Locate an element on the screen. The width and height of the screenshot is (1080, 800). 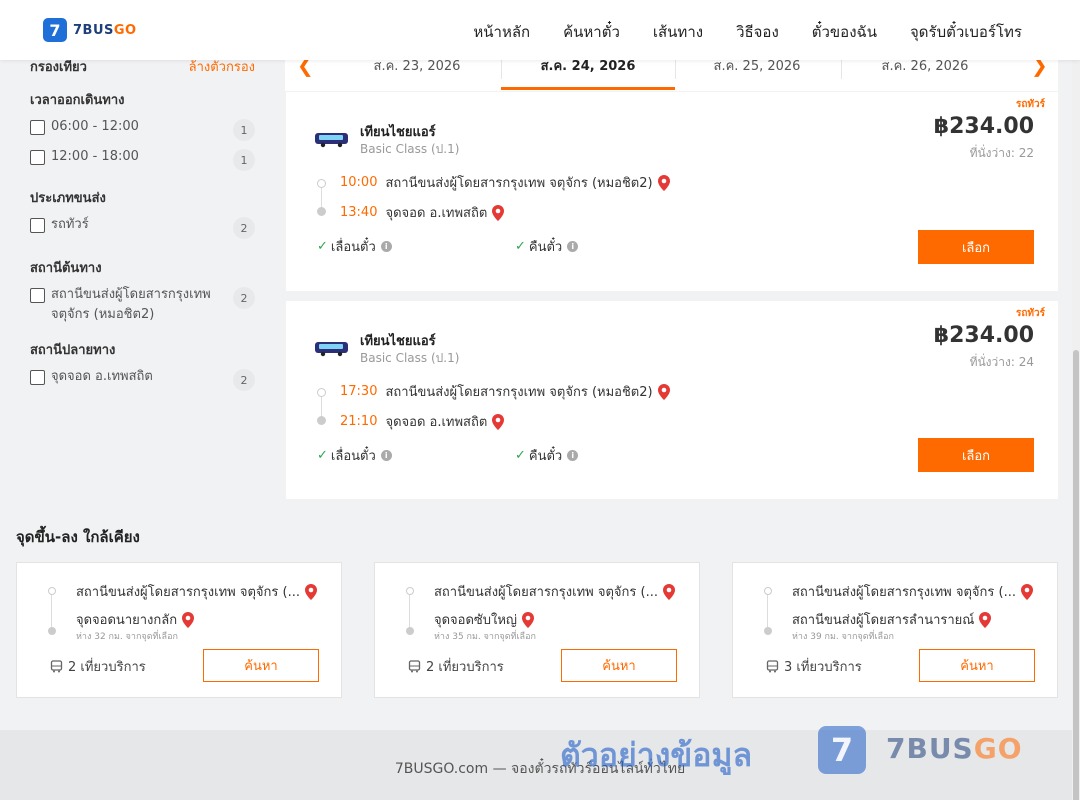
seats-available: ที่นั่งว่าง: 24 is located at coordinates (1001, 362).